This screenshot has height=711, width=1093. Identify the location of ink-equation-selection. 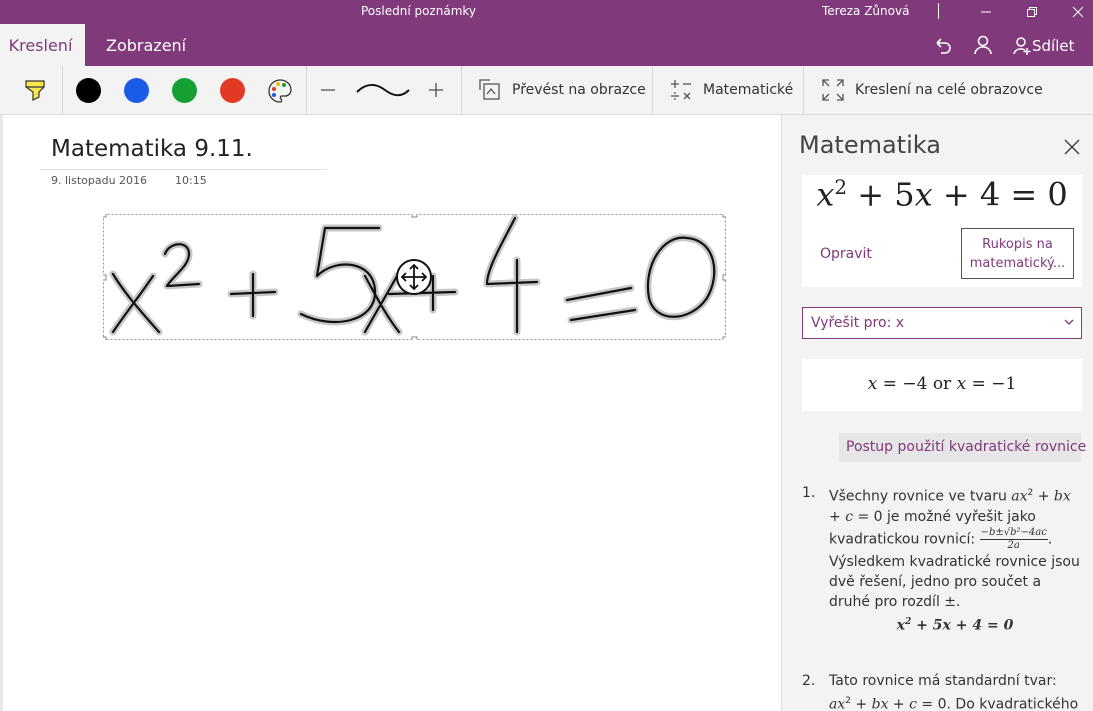
(414, 277).